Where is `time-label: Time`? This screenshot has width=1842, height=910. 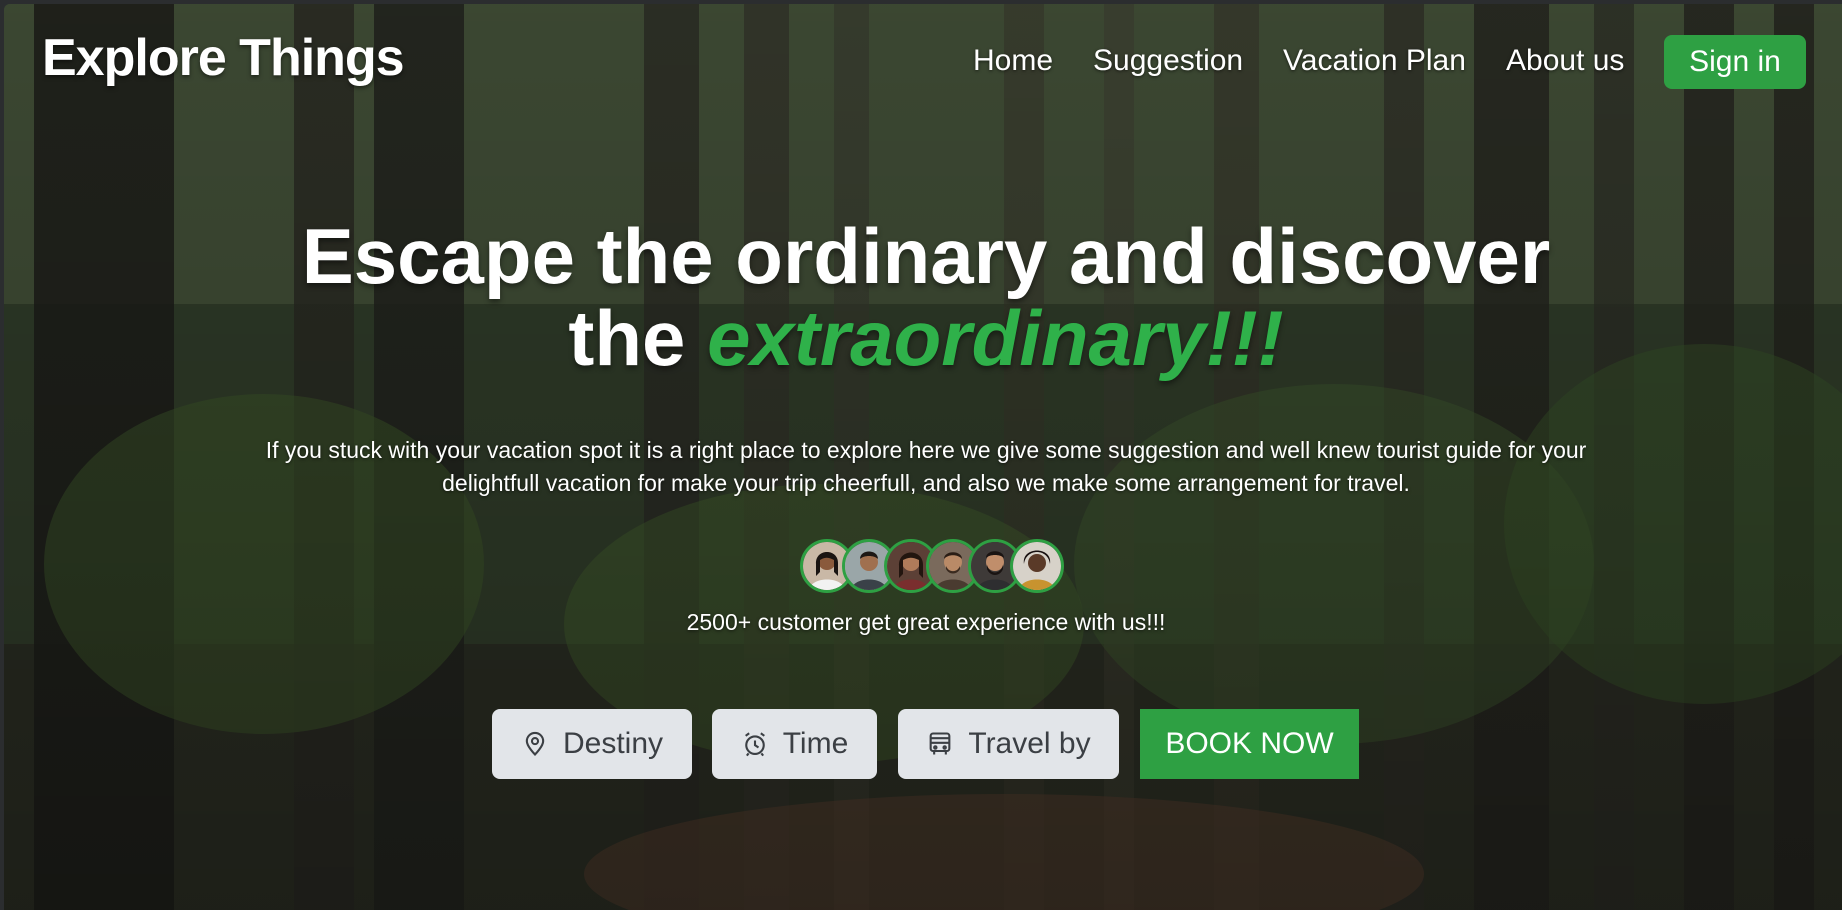
time-label: Time is located at coordinates (815, 743).